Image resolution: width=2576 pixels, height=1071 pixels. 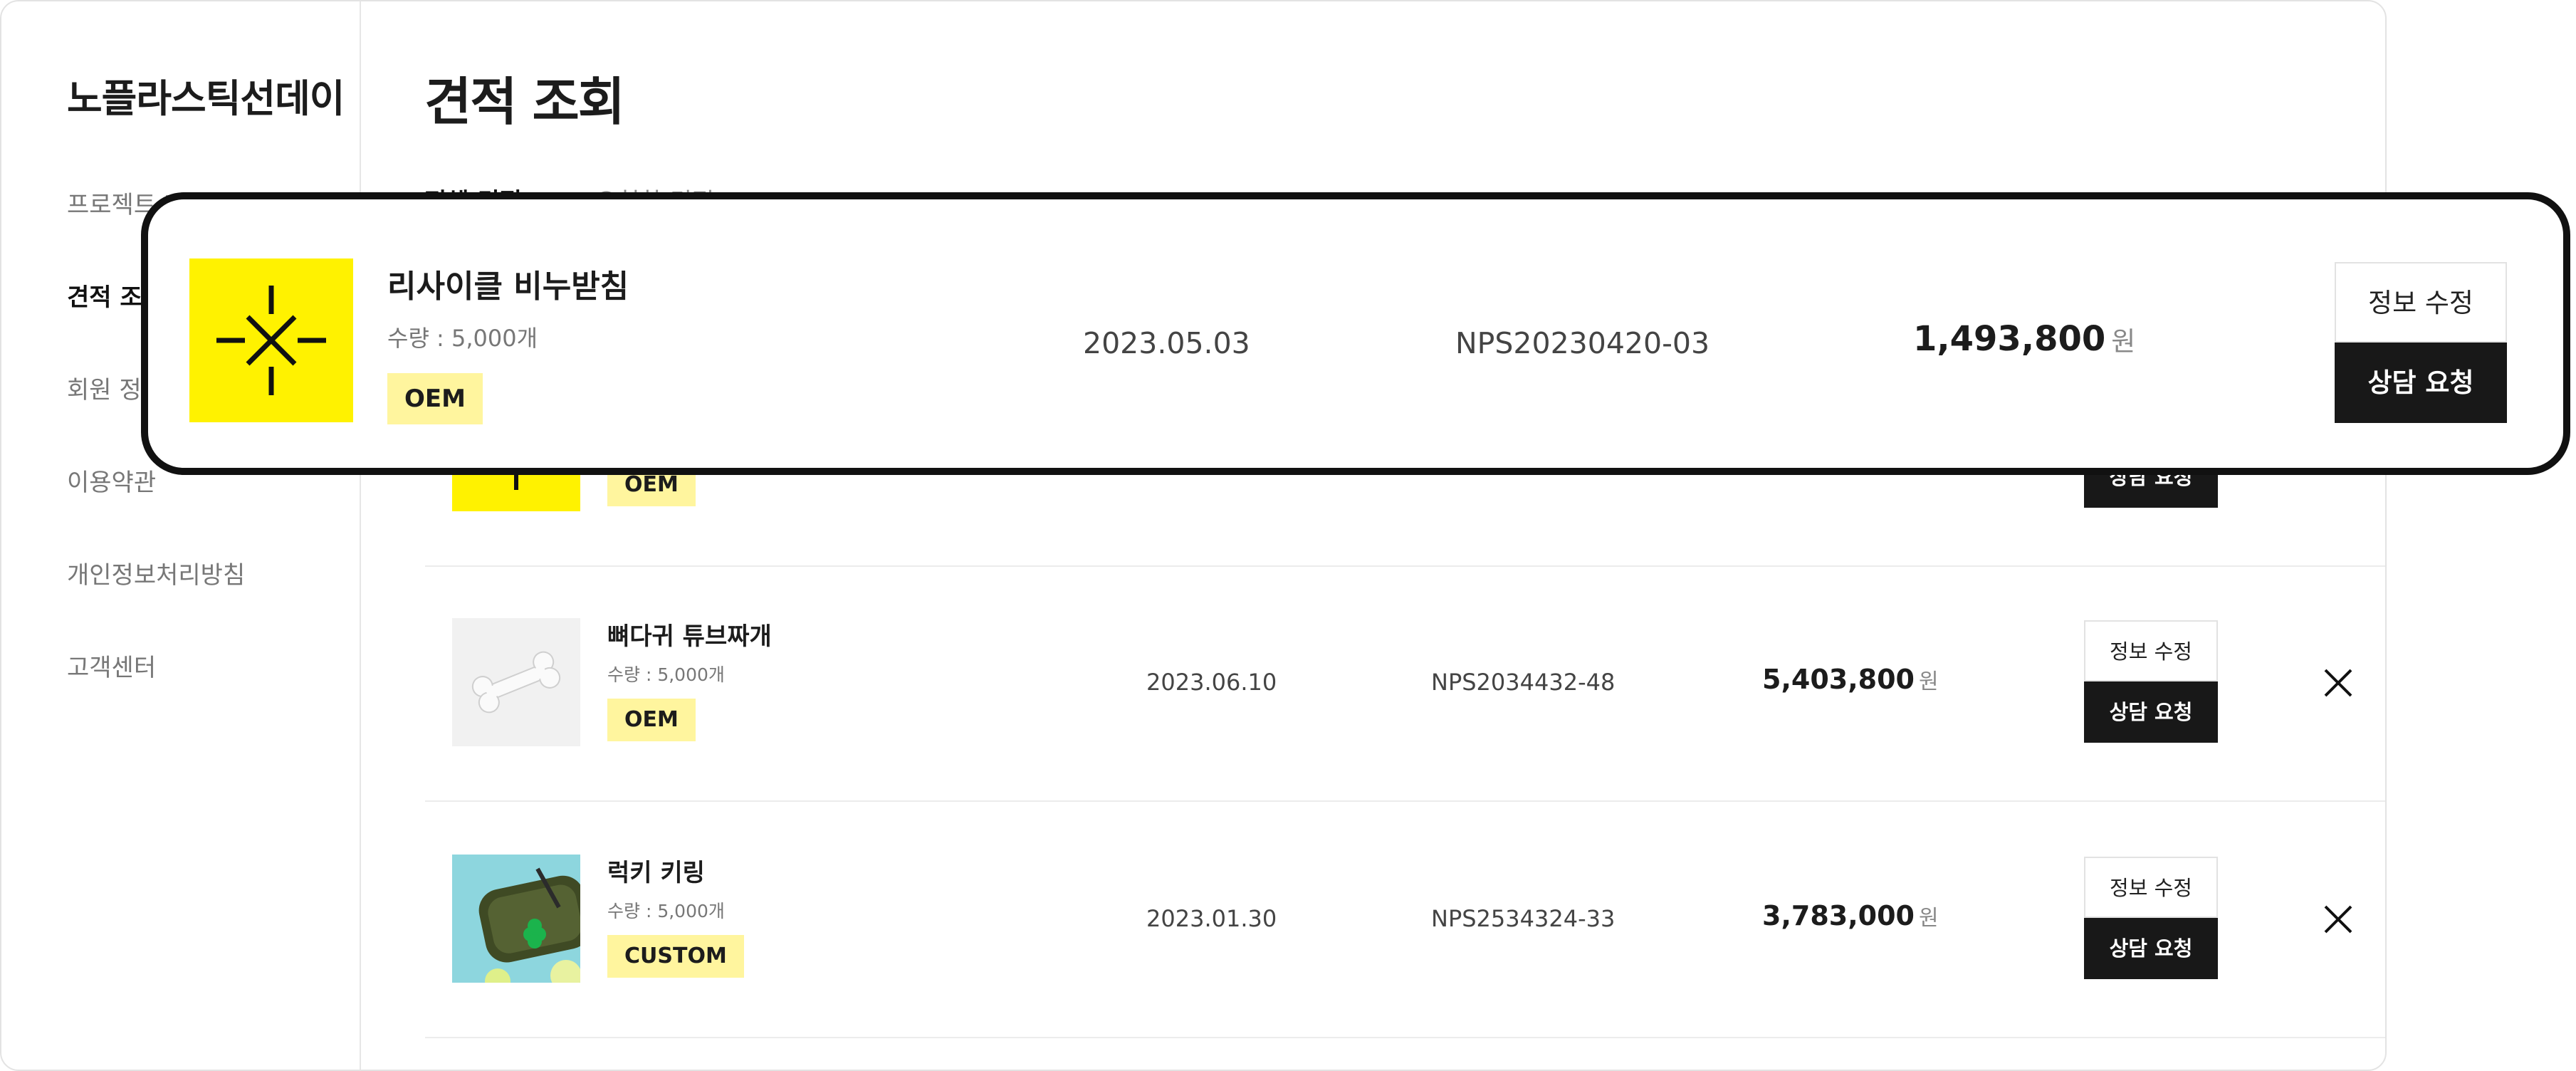 What do you see at coordinates (508, 286) in the screenshot?
I see `item-name: 리사이클 비누받침` at bounding box center [508, 286].